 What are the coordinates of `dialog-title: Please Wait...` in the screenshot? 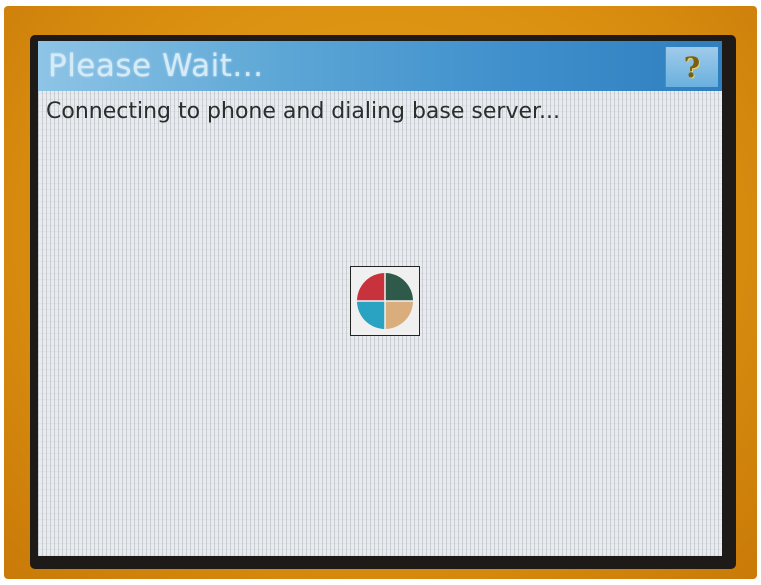 It's located at (156, 66).